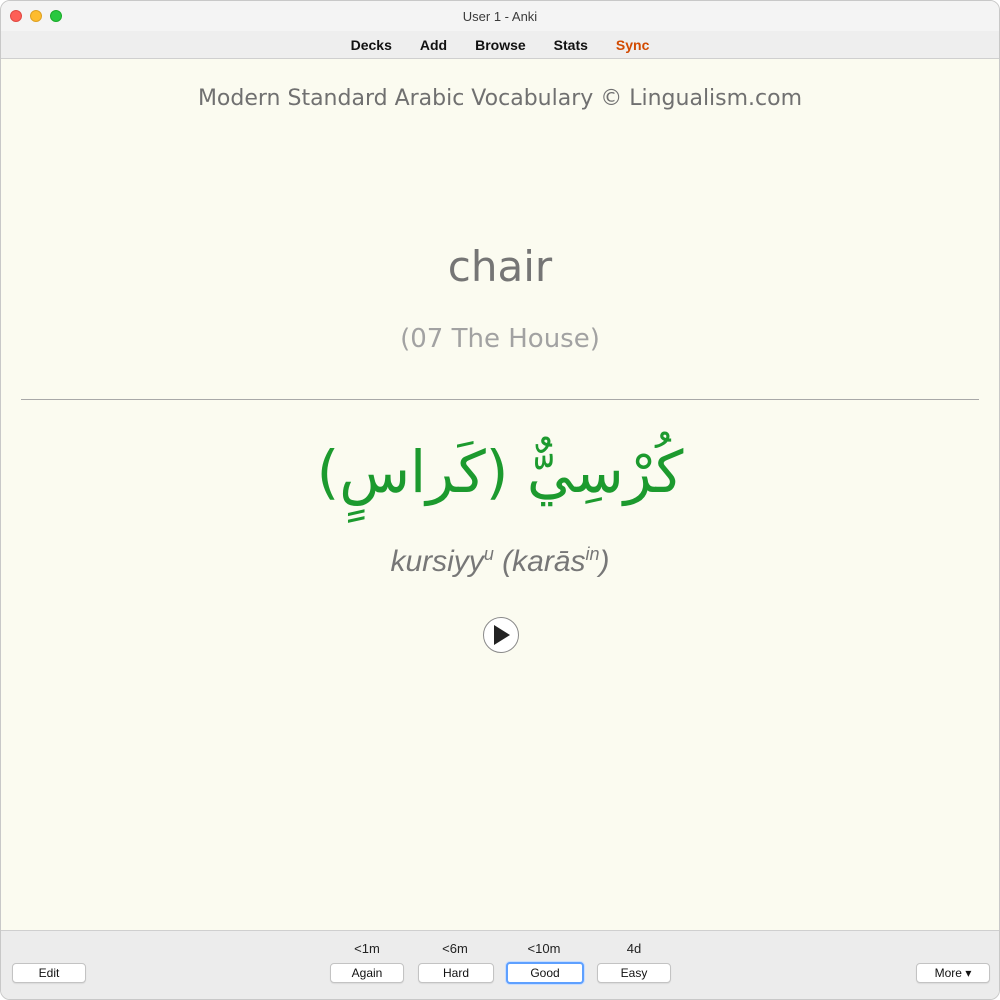 This screenshot has height=1000, width=1000. What do you see at coordinates (455, 948) in the screenshot?
I see `hard-interval: <6m` at bounding box center [455, 948].